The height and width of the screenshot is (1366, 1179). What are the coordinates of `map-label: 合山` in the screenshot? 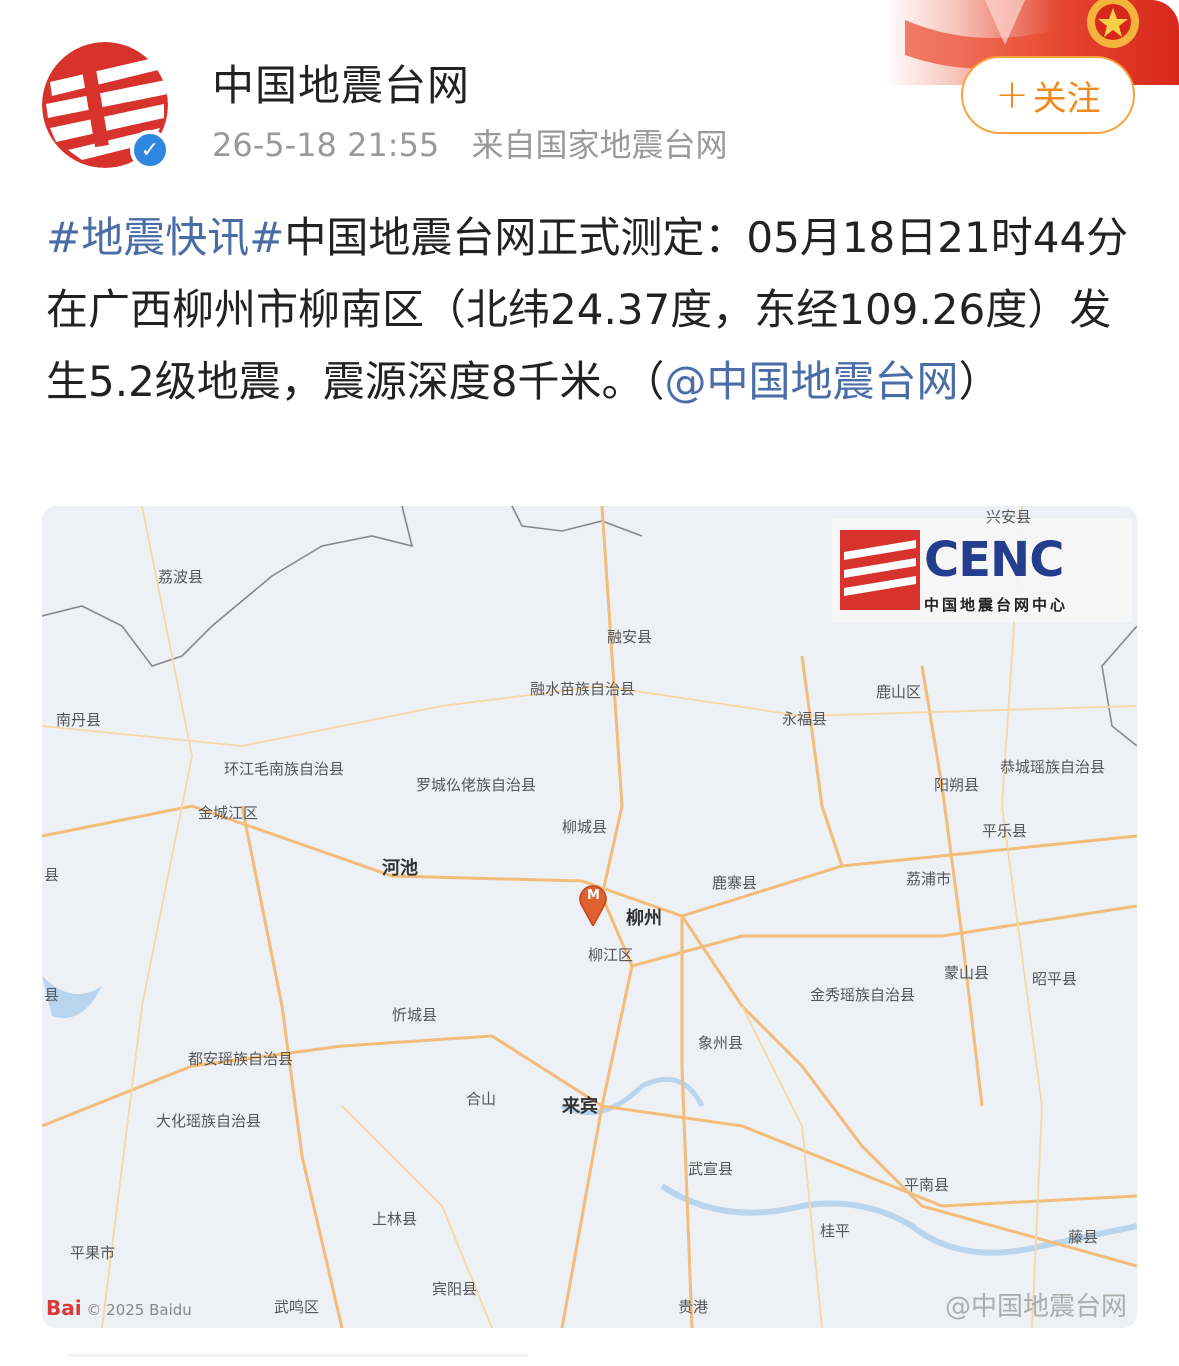 It's located at (481, 1099).